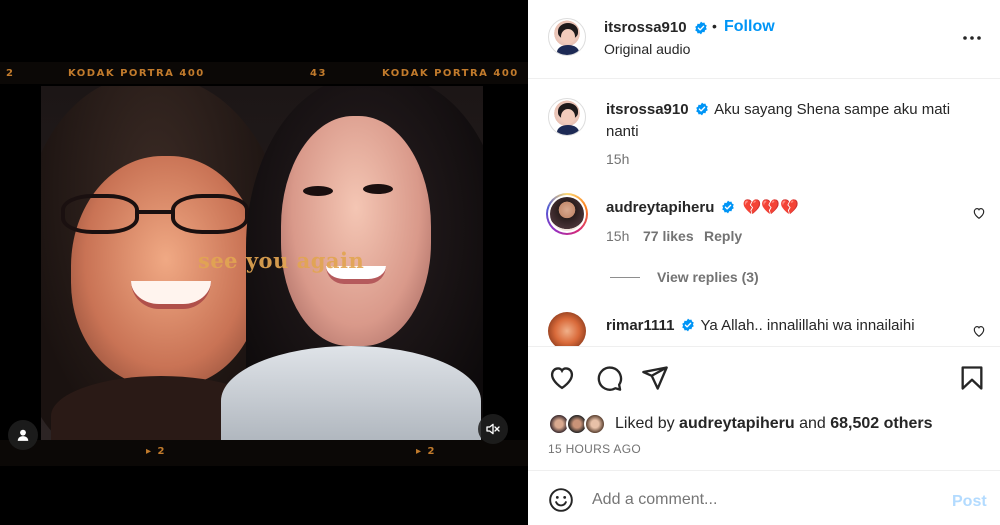 The image size is (1000, 525). What do you see at coordinates (881, 423) in the screenshot?
I see `likes-count-link: 68,502 others` at bounding box center [881, 423].